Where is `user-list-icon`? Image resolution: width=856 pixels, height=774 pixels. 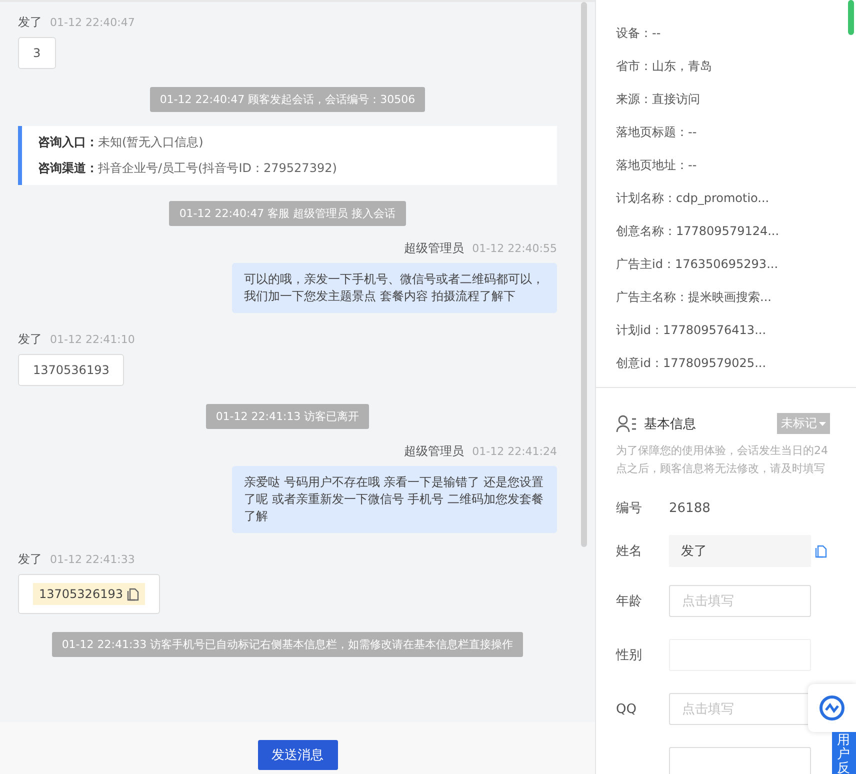 user-list-icon is located at coordinates (627, 423).